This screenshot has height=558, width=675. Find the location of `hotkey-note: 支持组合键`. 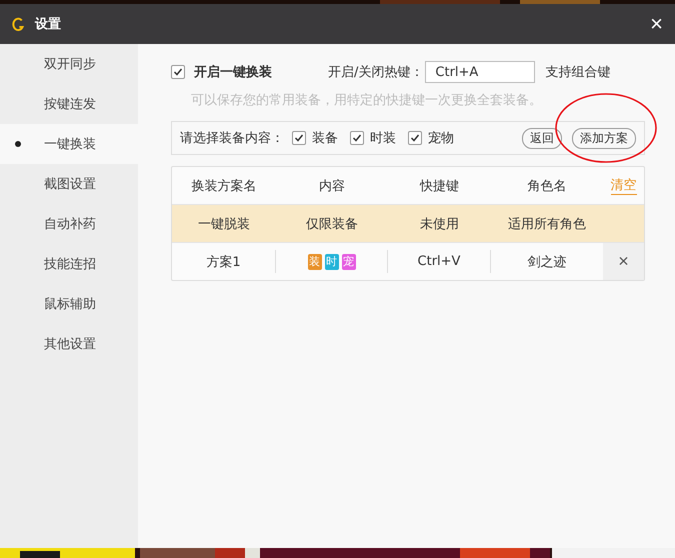

hotkey-note: 支持组合键 is located at coordinates (577, 72).